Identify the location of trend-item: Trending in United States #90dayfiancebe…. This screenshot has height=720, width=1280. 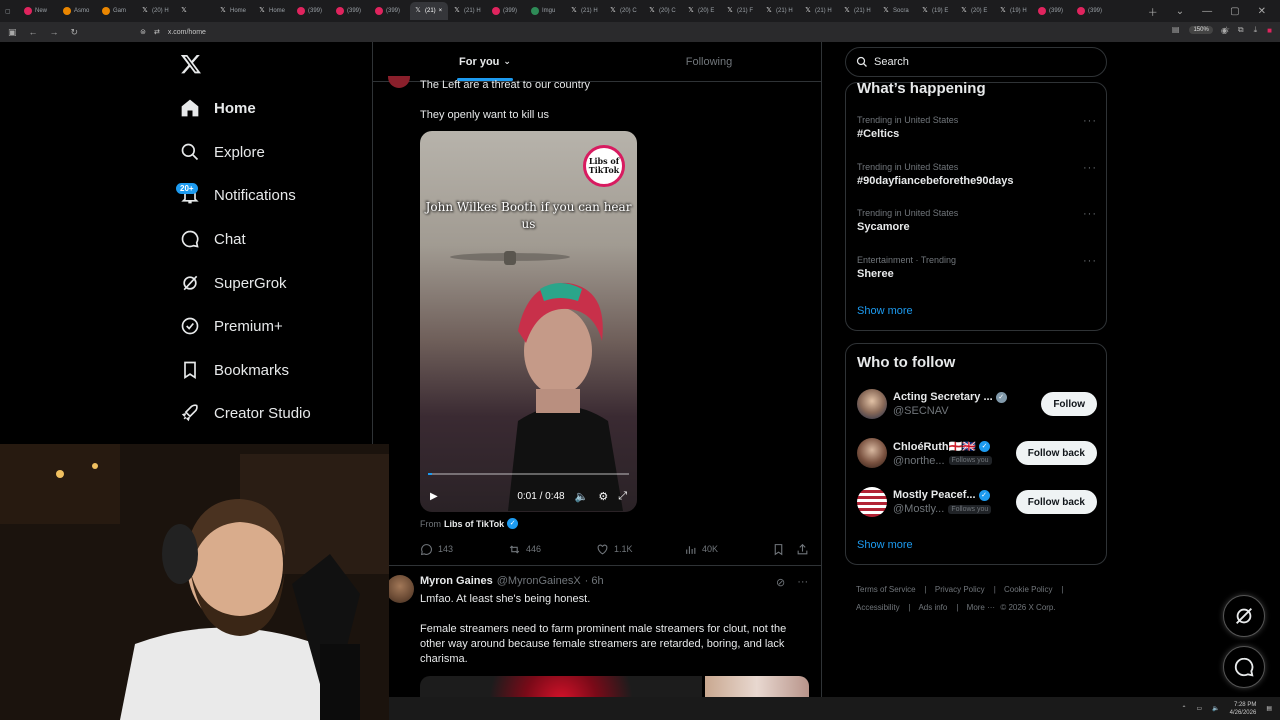
(977, 174).